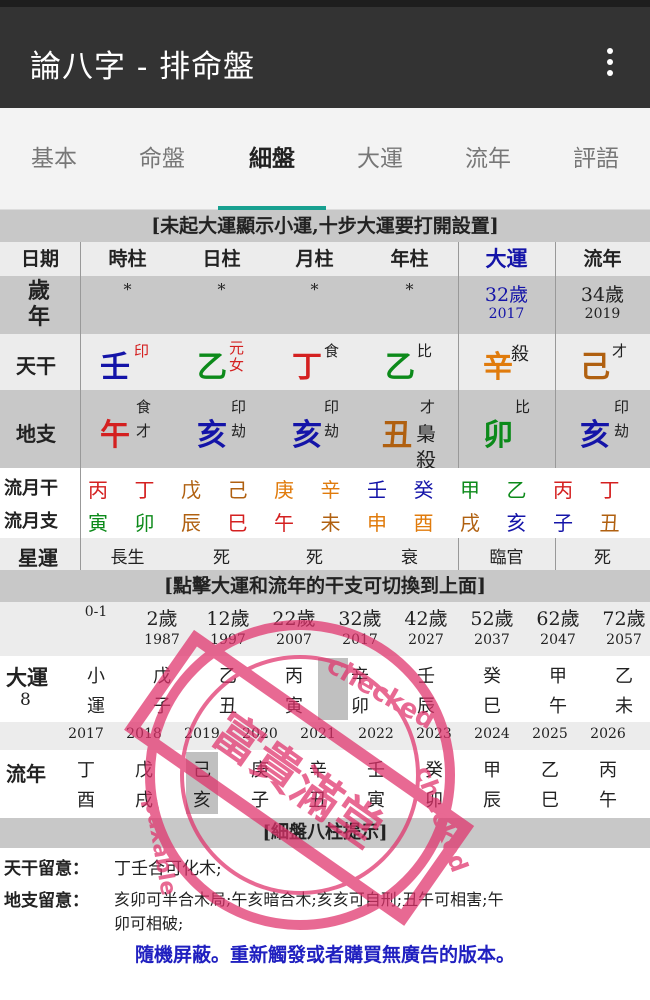 This screenshot has width=650, height=1000. What do you see at coordinates (98, 490) in the screenshot?
I see `liuyue-gan-0: 丙` at bounding box center [98, 490].